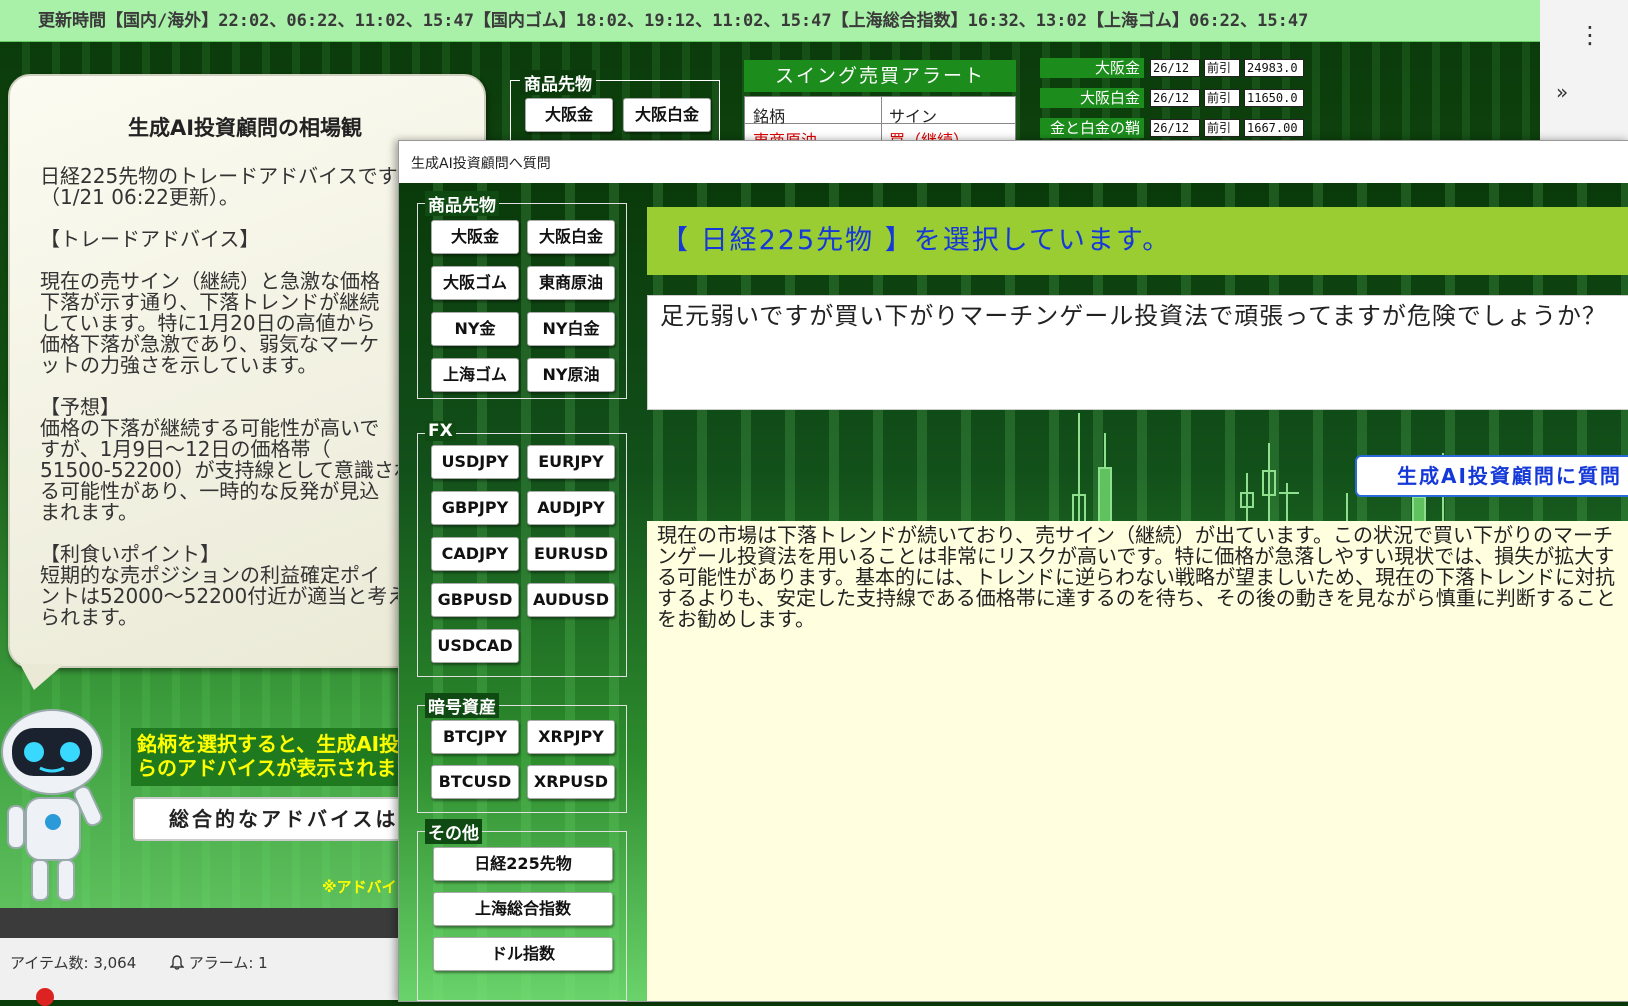  I want to click on status-bar: アイテム数: 3,064 アラーム: 1, so click(200, 969).